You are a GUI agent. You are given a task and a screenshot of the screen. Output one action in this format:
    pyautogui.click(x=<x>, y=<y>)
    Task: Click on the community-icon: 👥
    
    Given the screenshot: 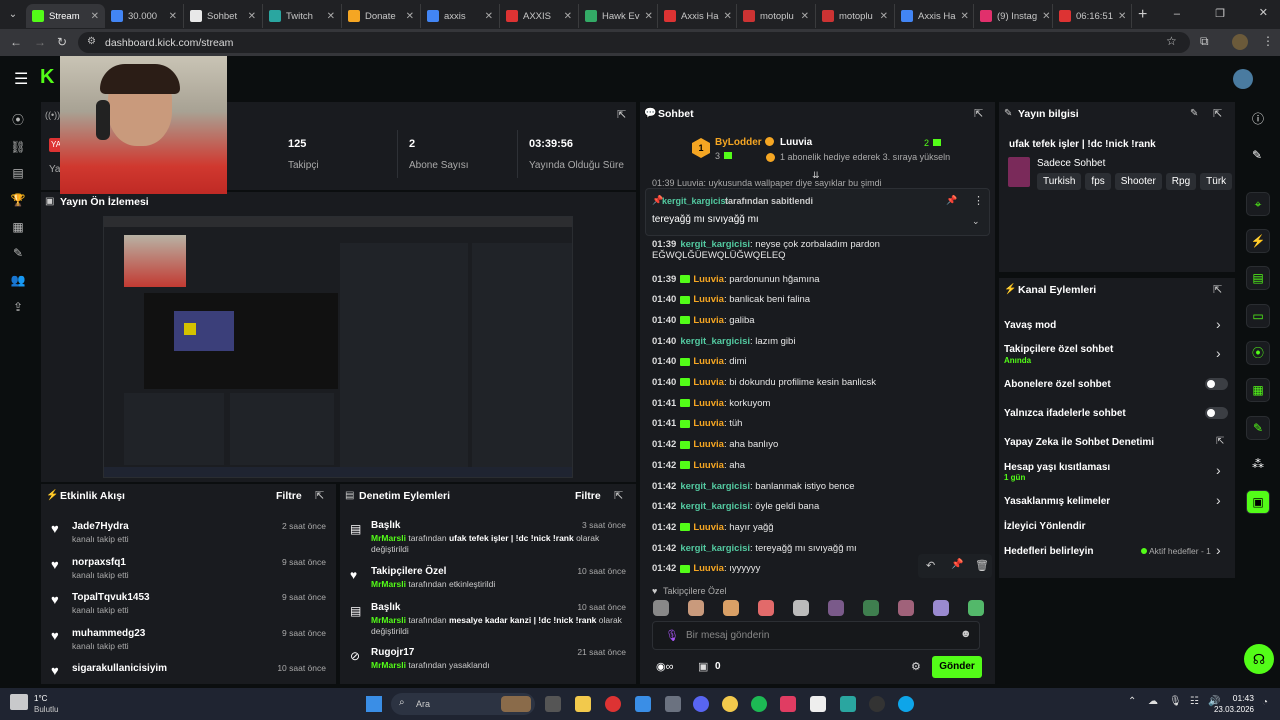 What is the action you would take?
    pyautogui.click(x=18, y=280)
    